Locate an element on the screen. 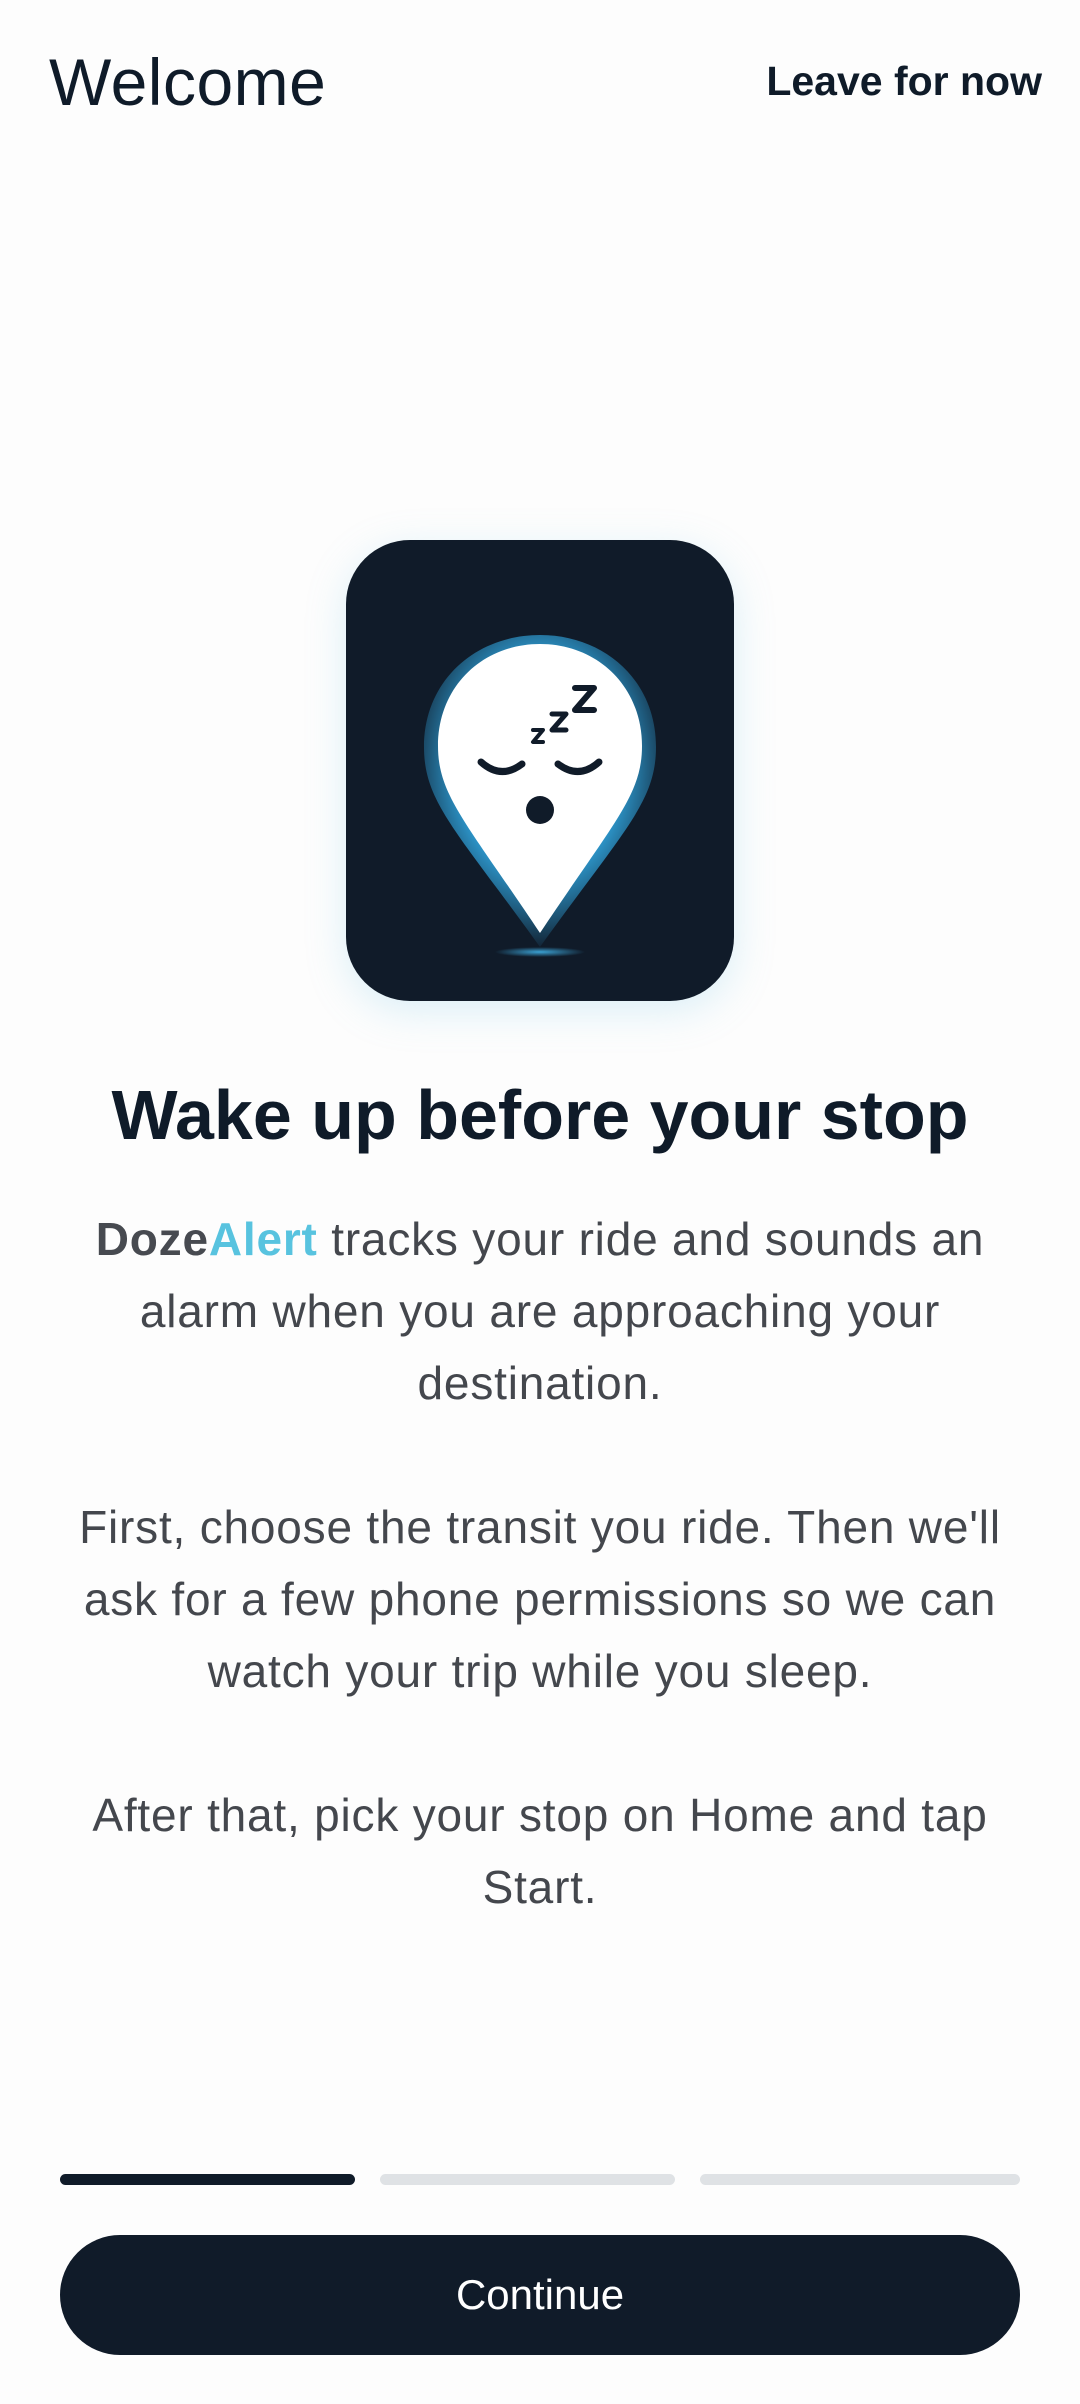 The width and height of the screenshot is (1080, 2404). header-title: Welcome is located at coordinates (188, 82).